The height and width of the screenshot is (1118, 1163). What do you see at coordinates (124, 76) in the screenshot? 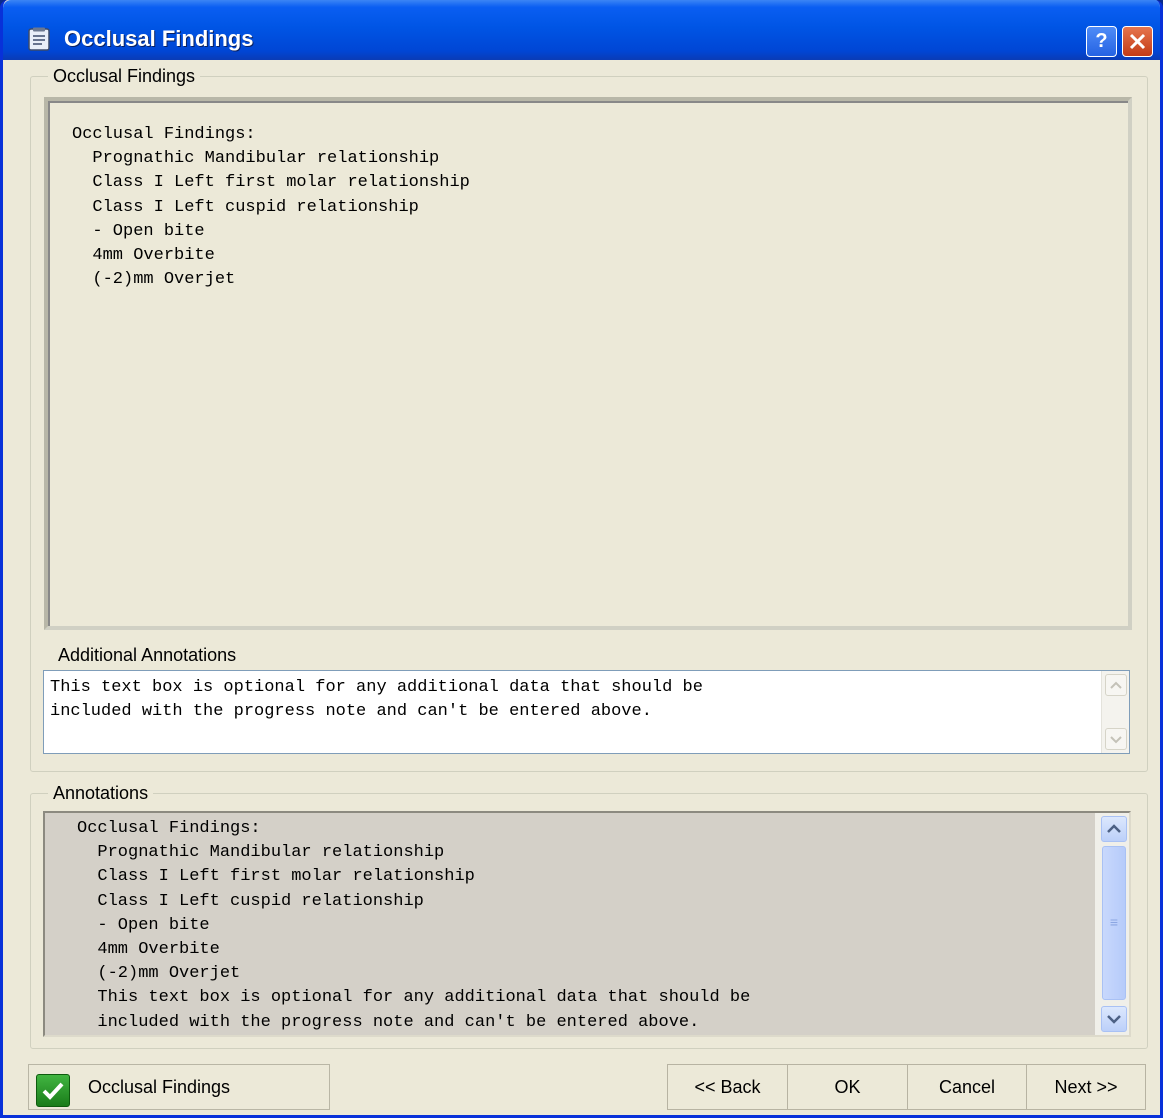
I see `occlusal-findings-legend: Occlusal Findings` at bounding box center [124, 76].